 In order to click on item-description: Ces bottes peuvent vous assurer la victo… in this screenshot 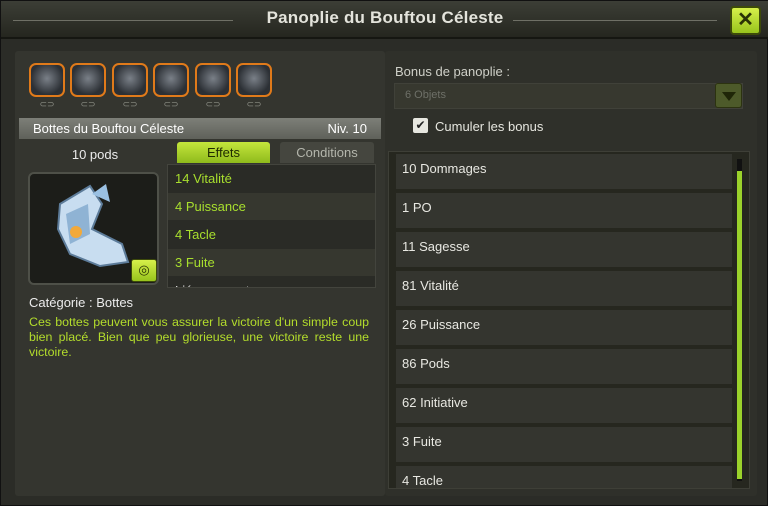, I will do `click(199, 337)`.